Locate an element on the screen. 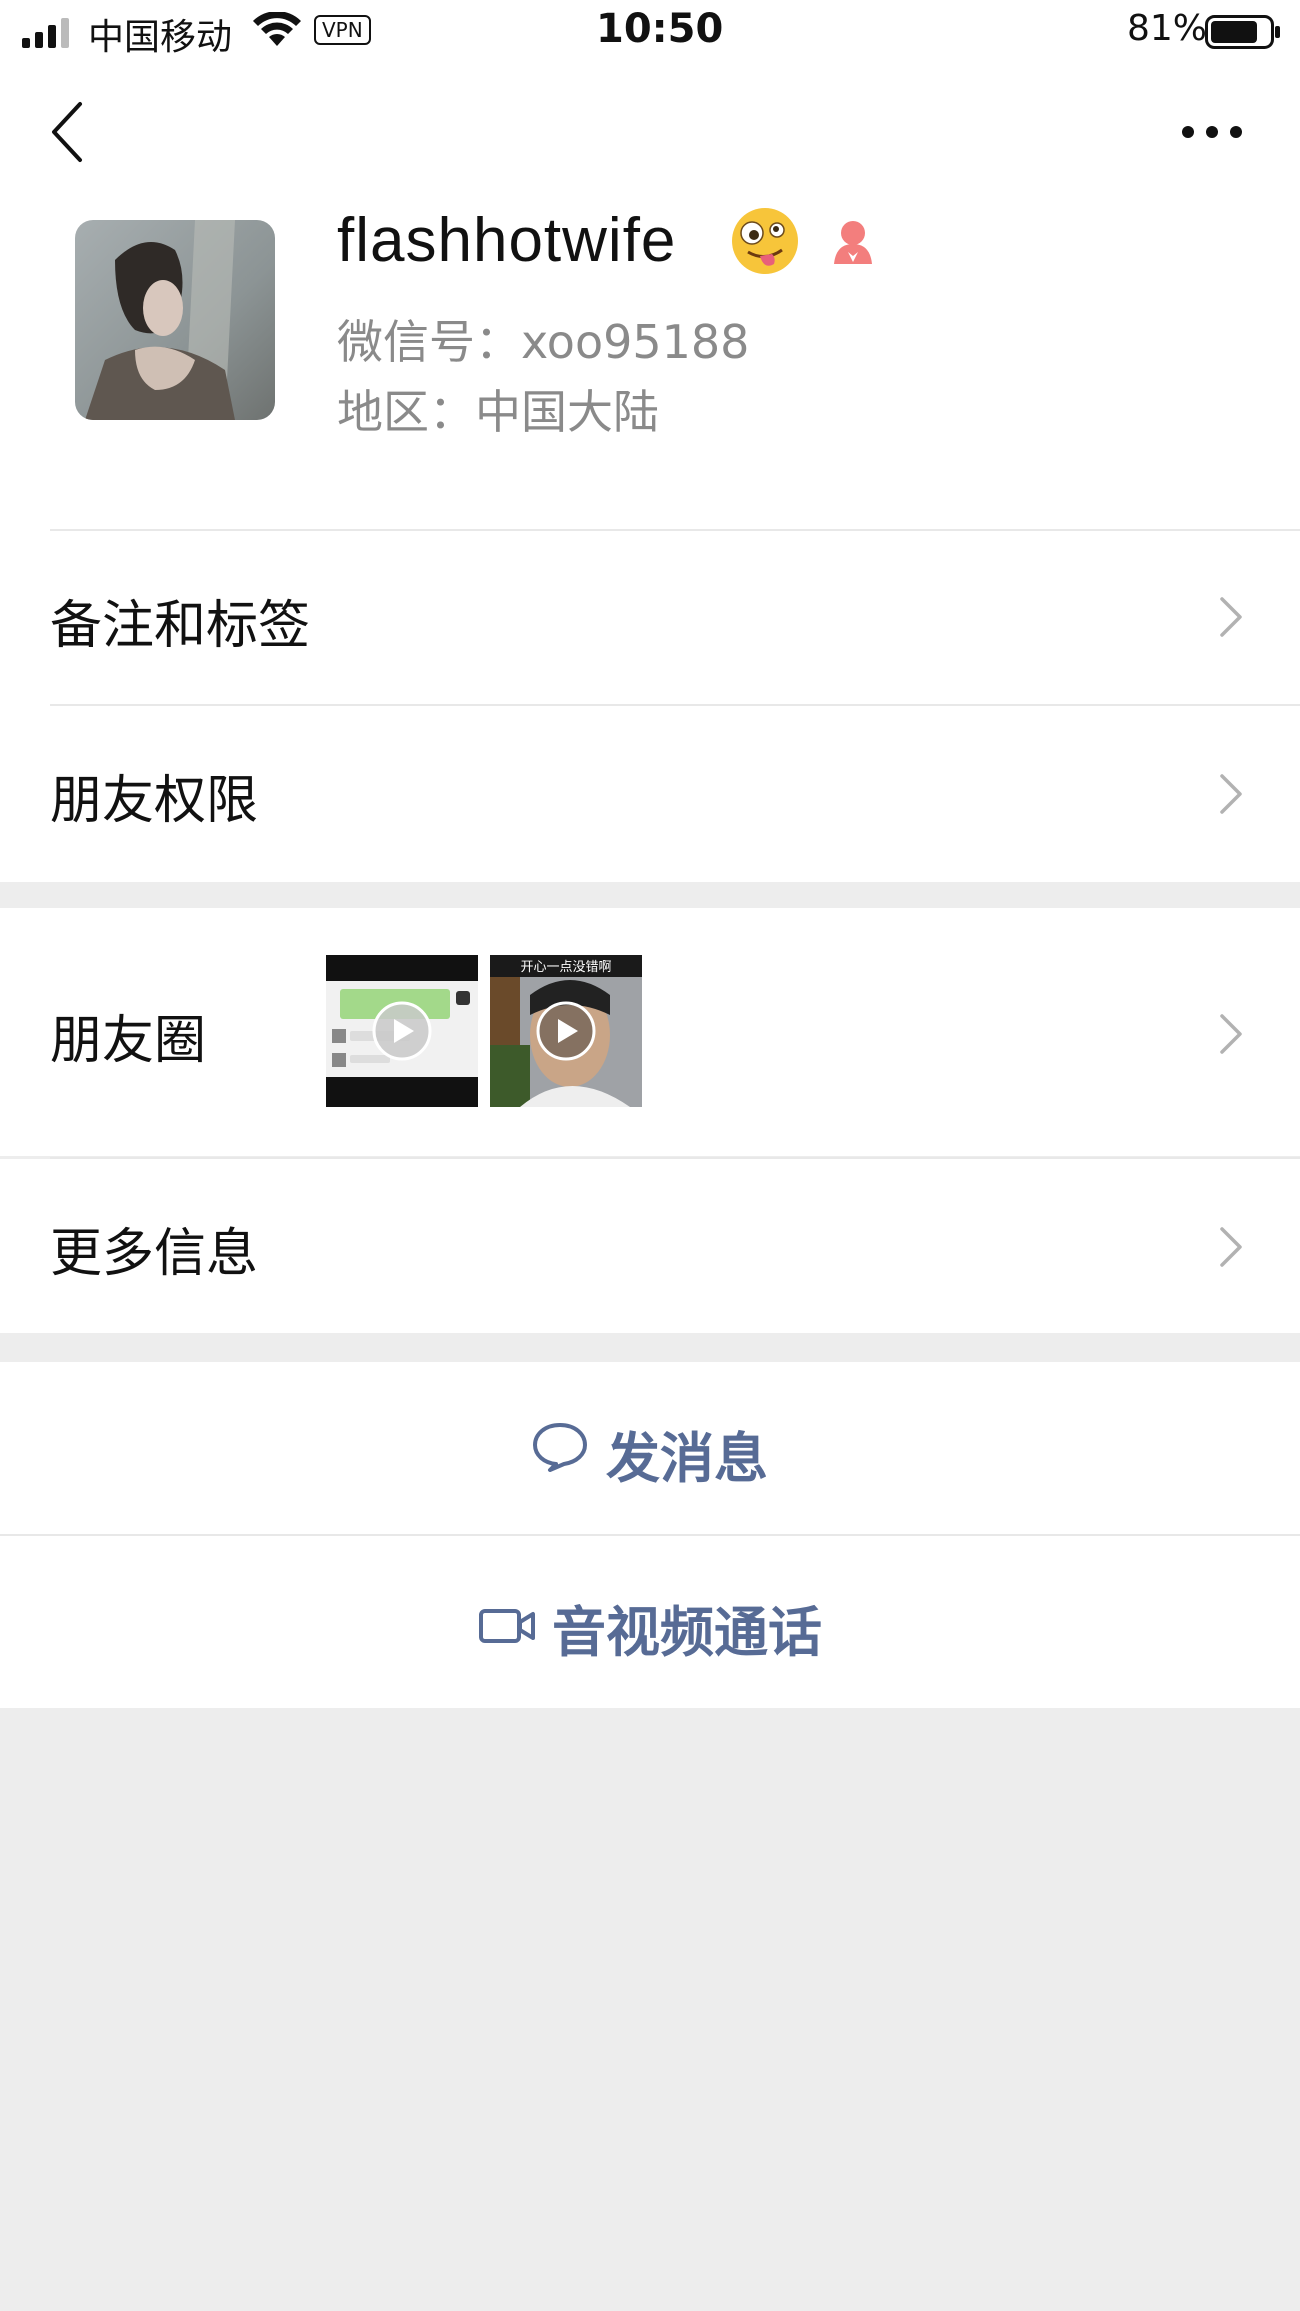  video-call-label: 音视频通话 is located at coordinates (687, 1632).